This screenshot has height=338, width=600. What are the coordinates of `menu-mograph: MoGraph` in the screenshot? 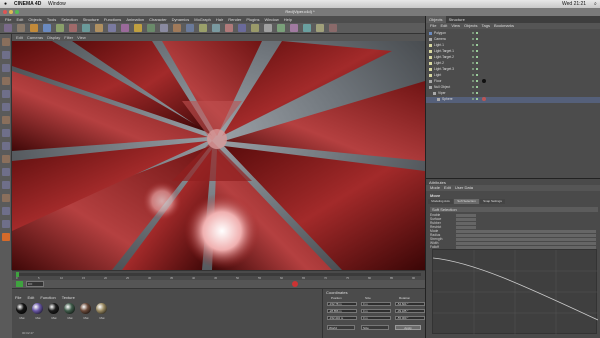 It's located at (202, 19).